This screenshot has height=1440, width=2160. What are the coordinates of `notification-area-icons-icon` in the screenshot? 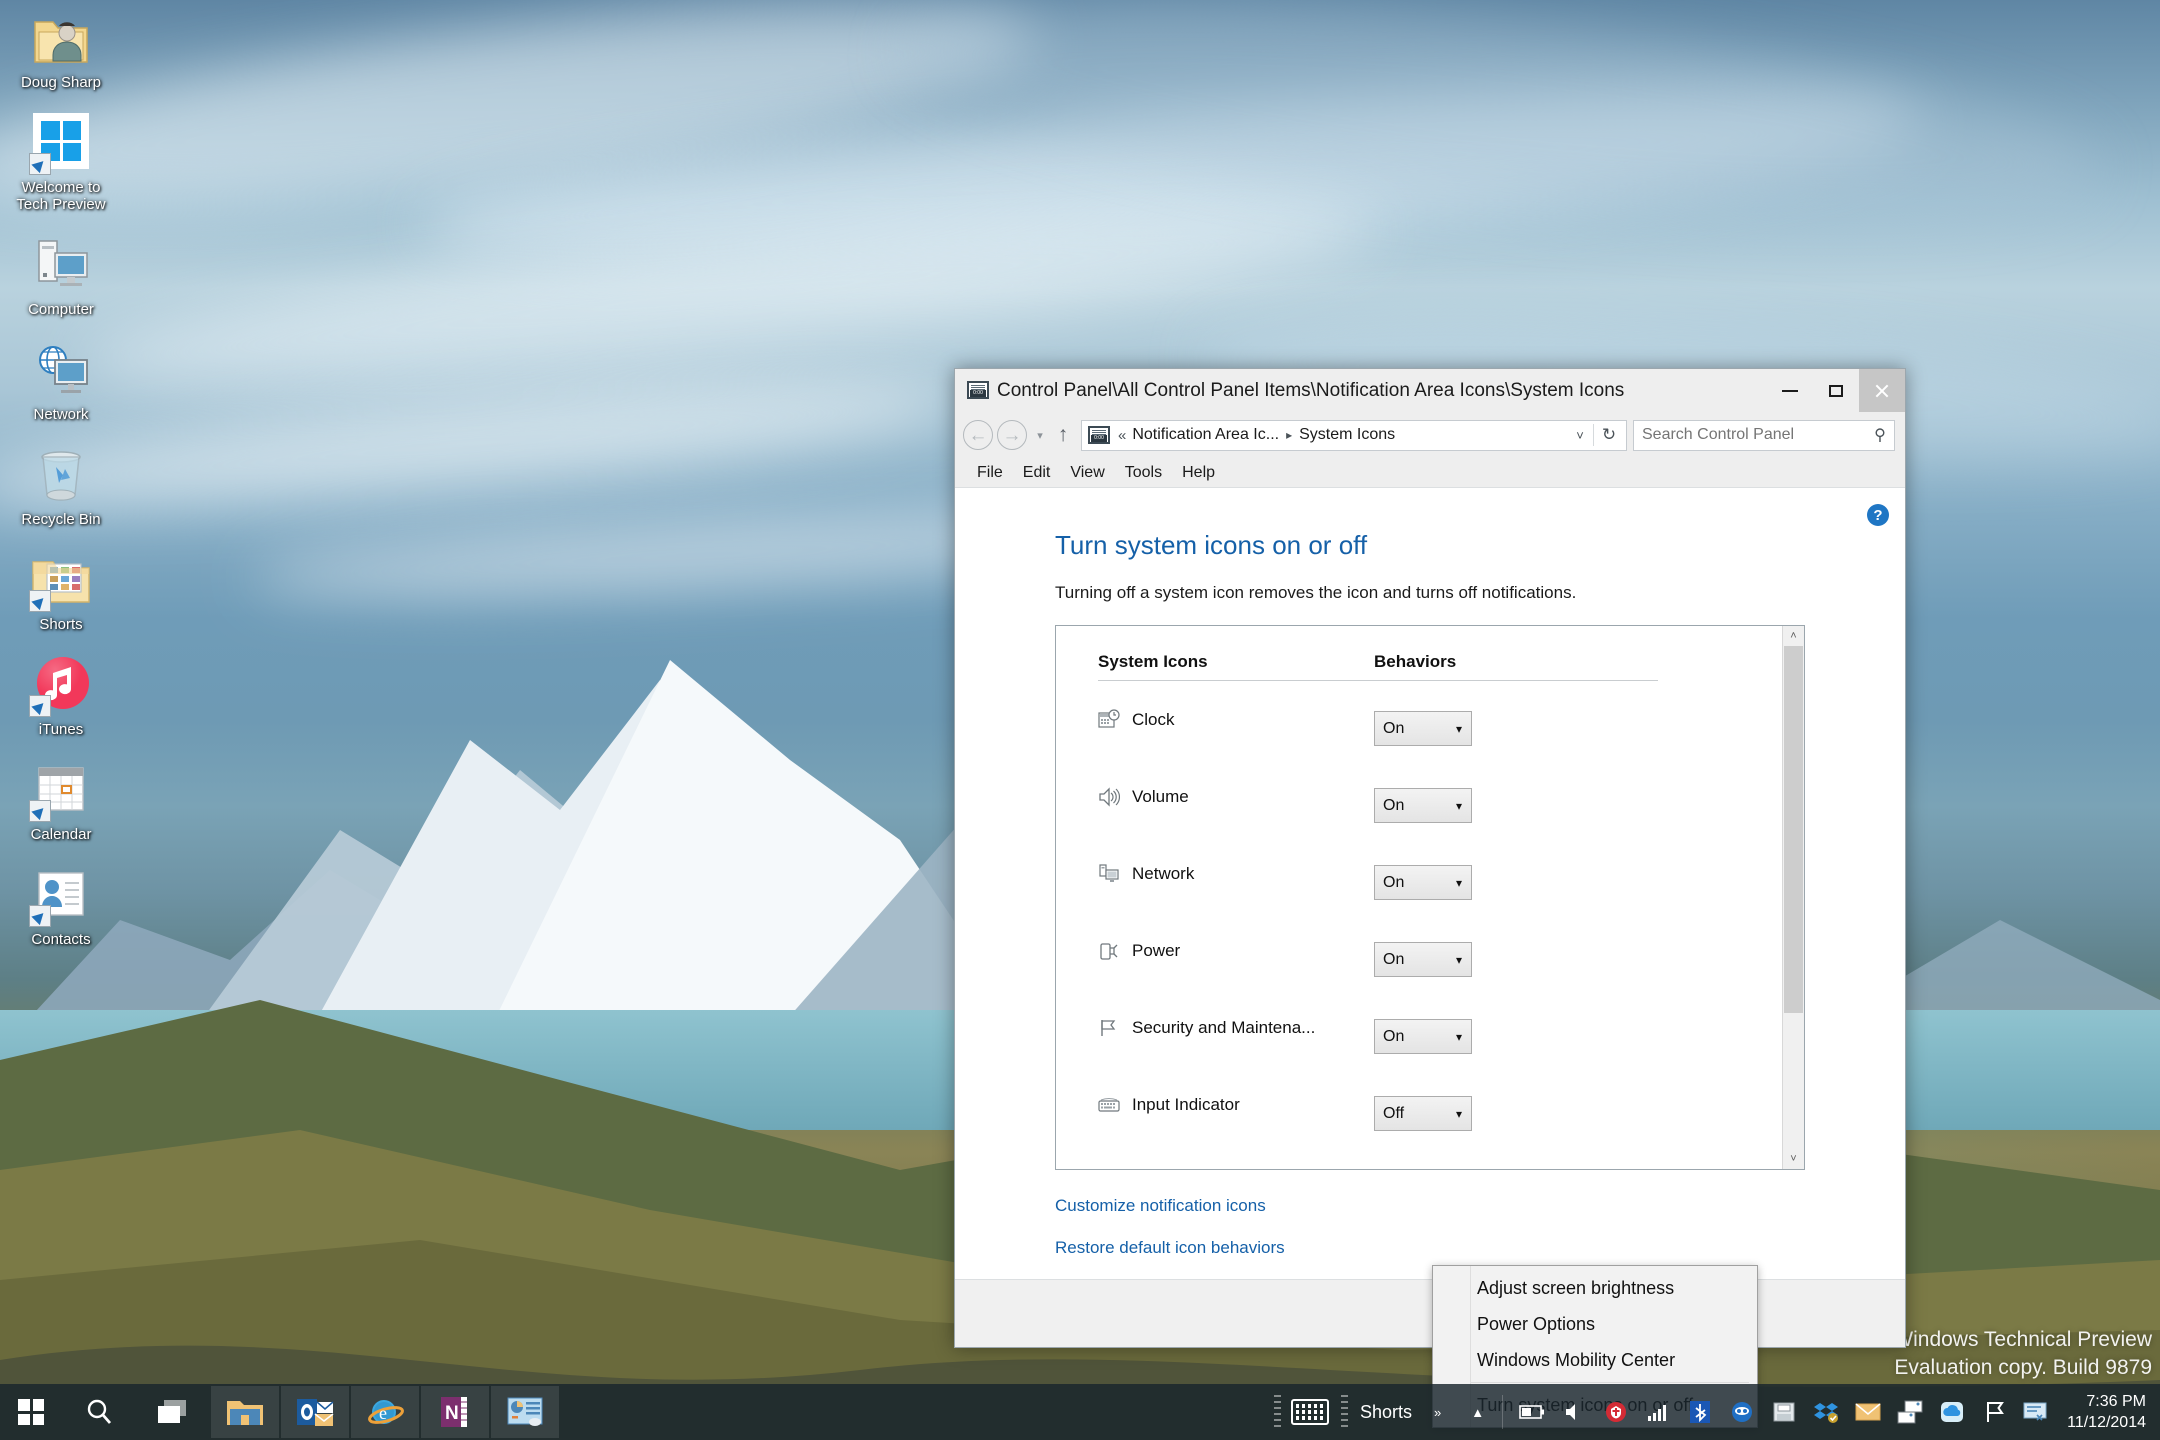 It's located at (978, 390).